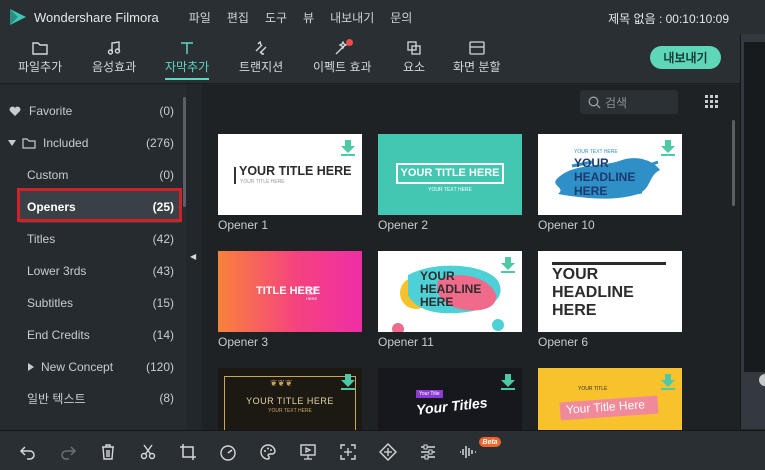  I want to click on filmora-logo, so click(18, 17).